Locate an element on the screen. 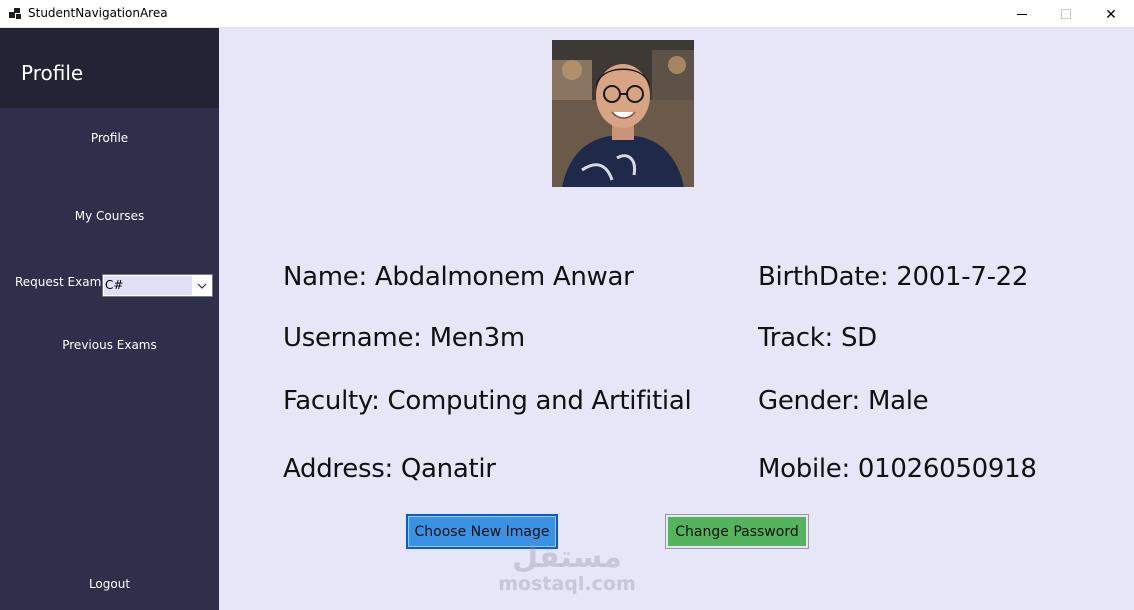  watermark-text: mostaql.com is located at coordinates (567, 584).